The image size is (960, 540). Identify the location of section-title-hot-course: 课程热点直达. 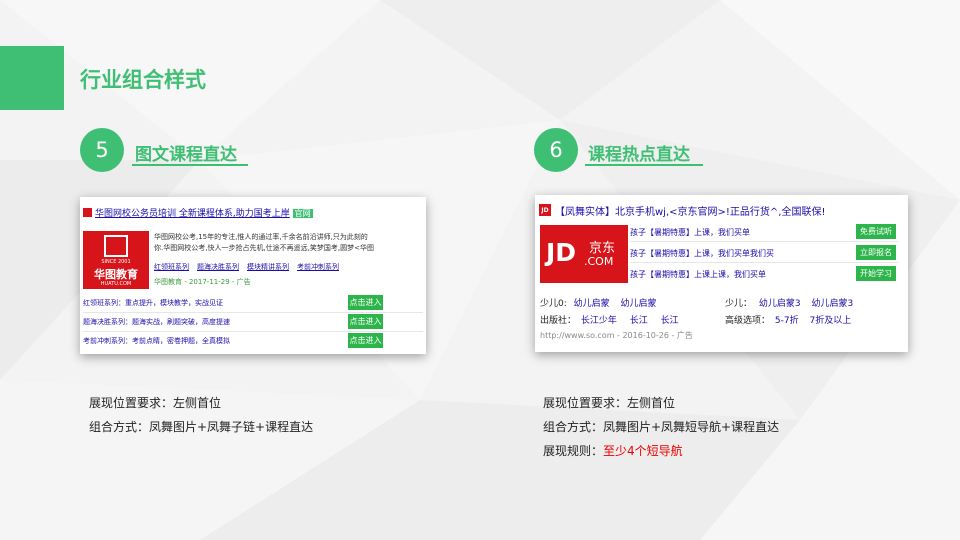
(639, 155).